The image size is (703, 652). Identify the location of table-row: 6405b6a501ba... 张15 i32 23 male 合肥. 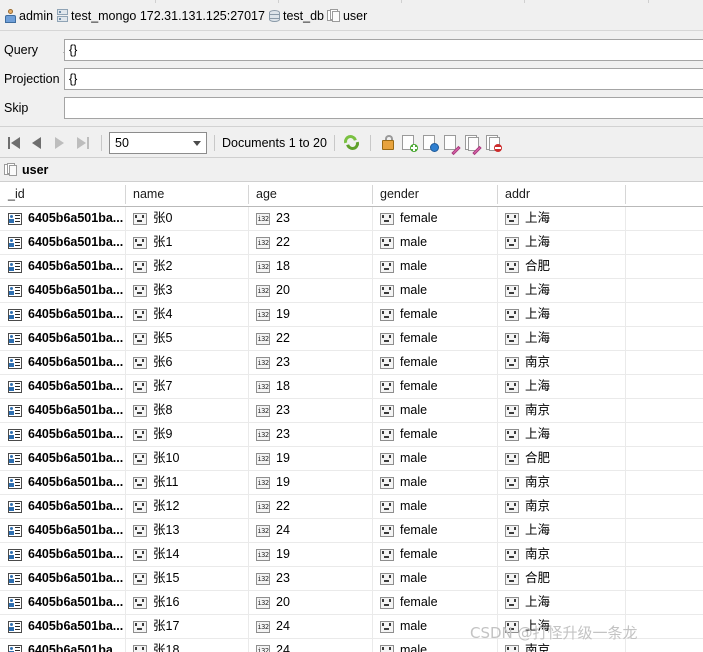
(351, 579).